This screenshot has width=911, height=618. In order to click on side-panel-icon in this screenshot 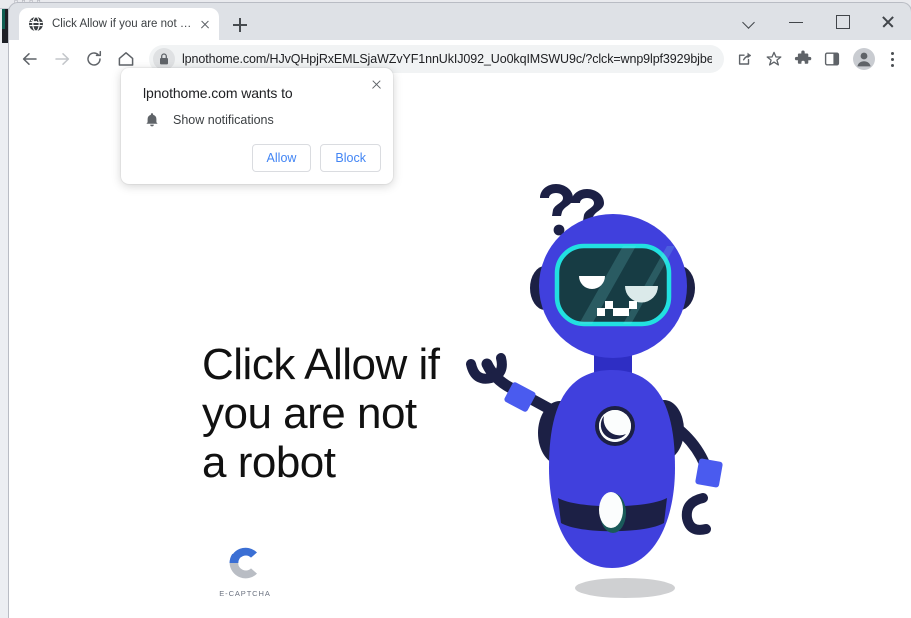, I will do `click(832, 59)`.